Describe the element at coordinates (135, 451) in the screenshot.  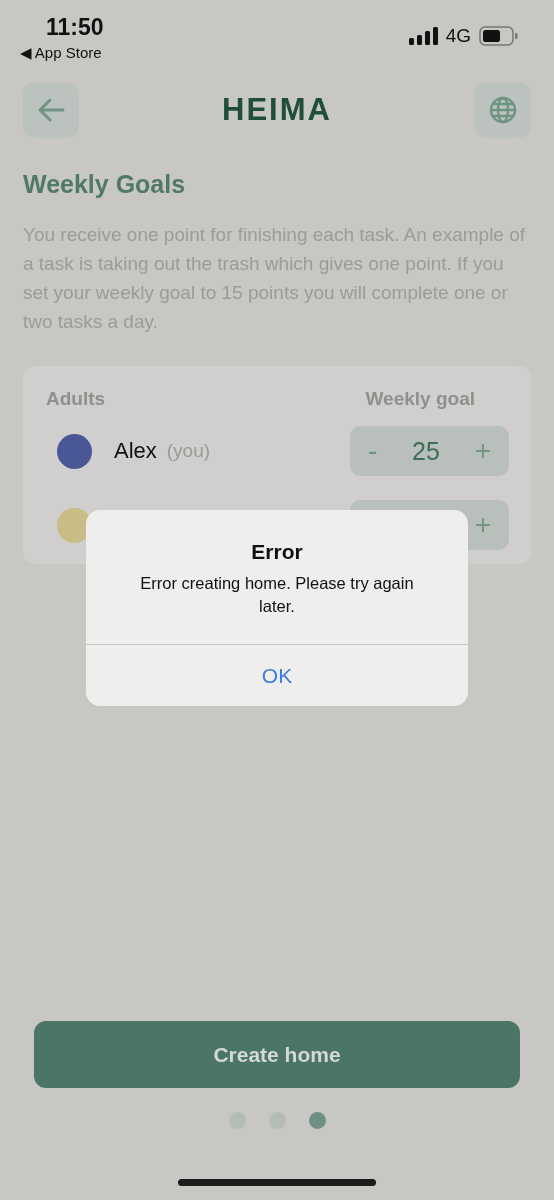
I see `member-name: Alex` at that location.